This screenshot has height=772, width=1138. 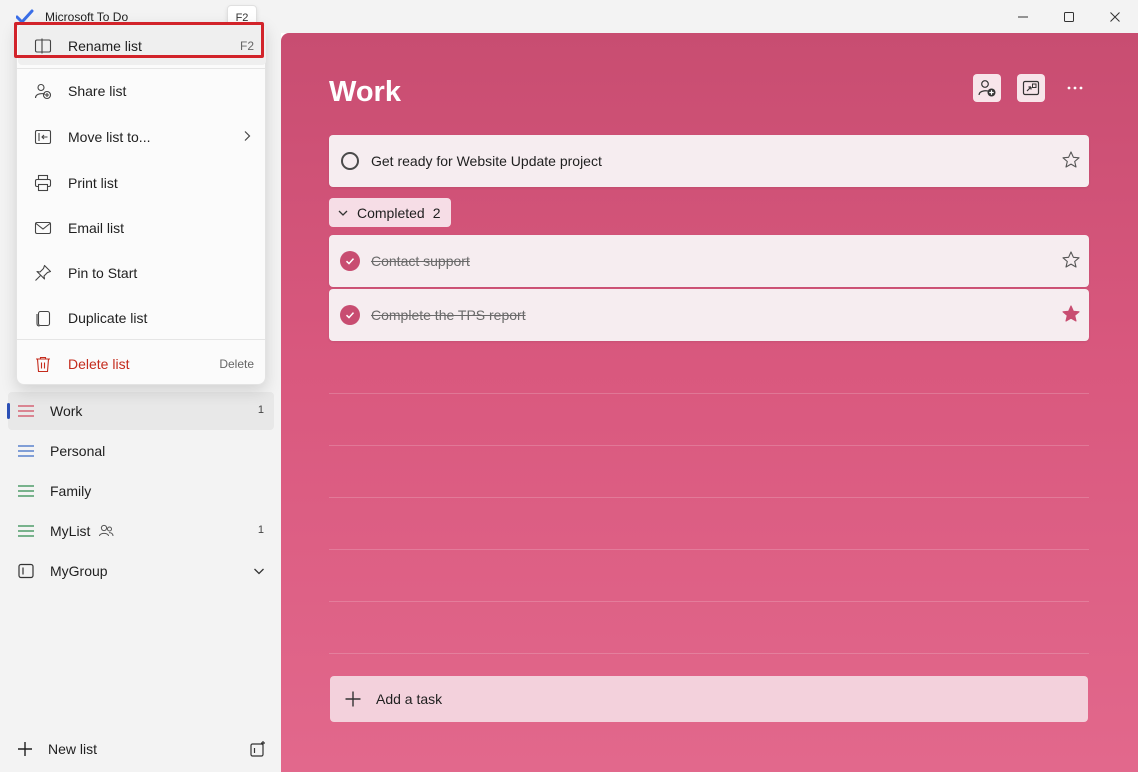 I want to click on move-icon, so click(x=43, y=137).